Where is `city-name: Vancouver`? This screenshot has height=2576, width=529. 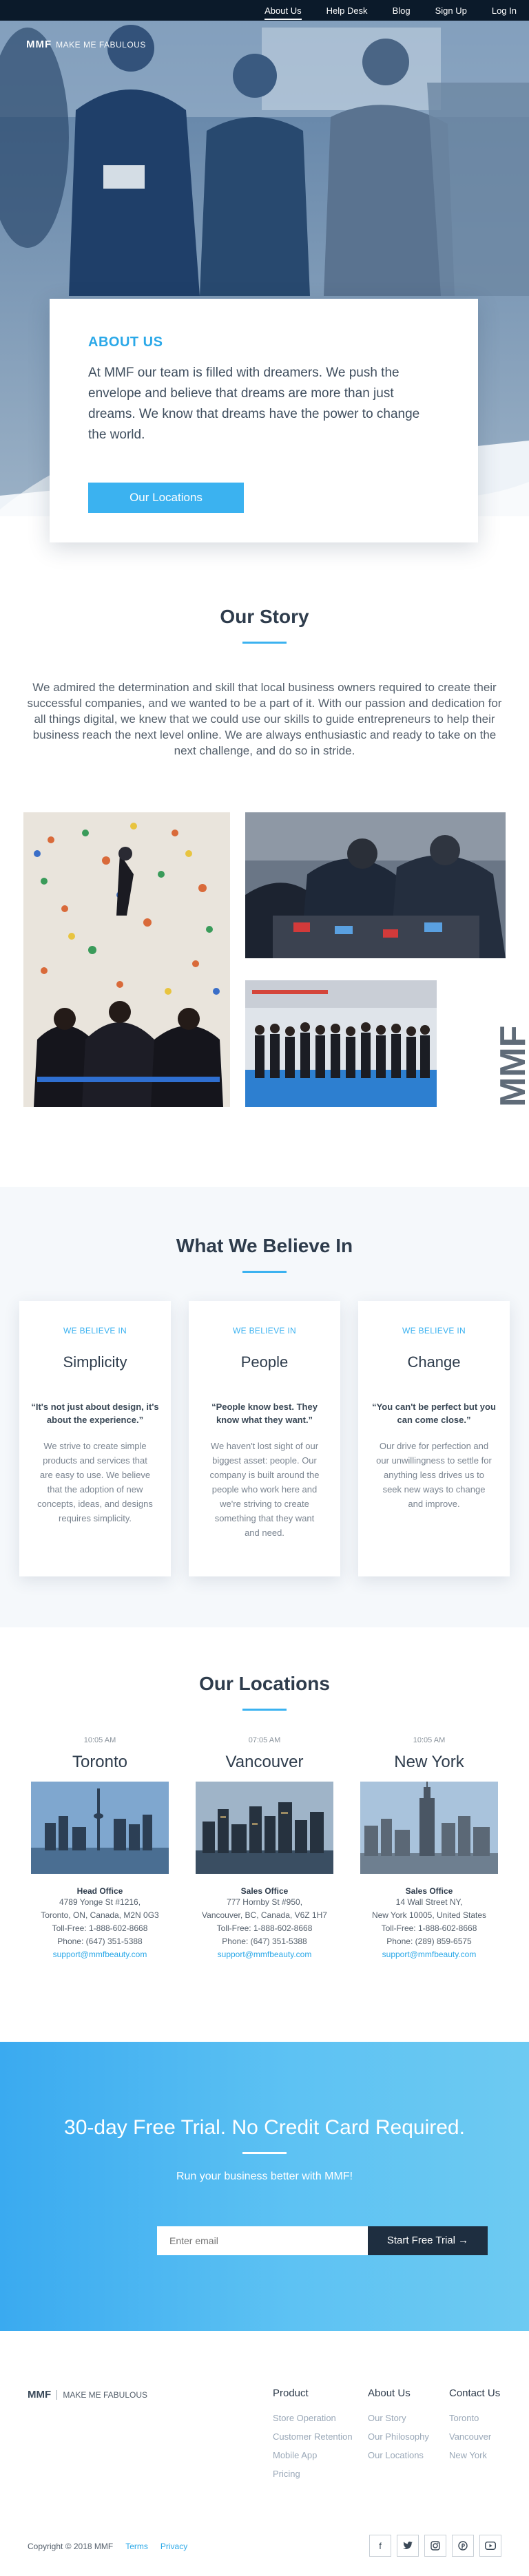 city-name: Vancouver is located at coordinates (264, 1762).